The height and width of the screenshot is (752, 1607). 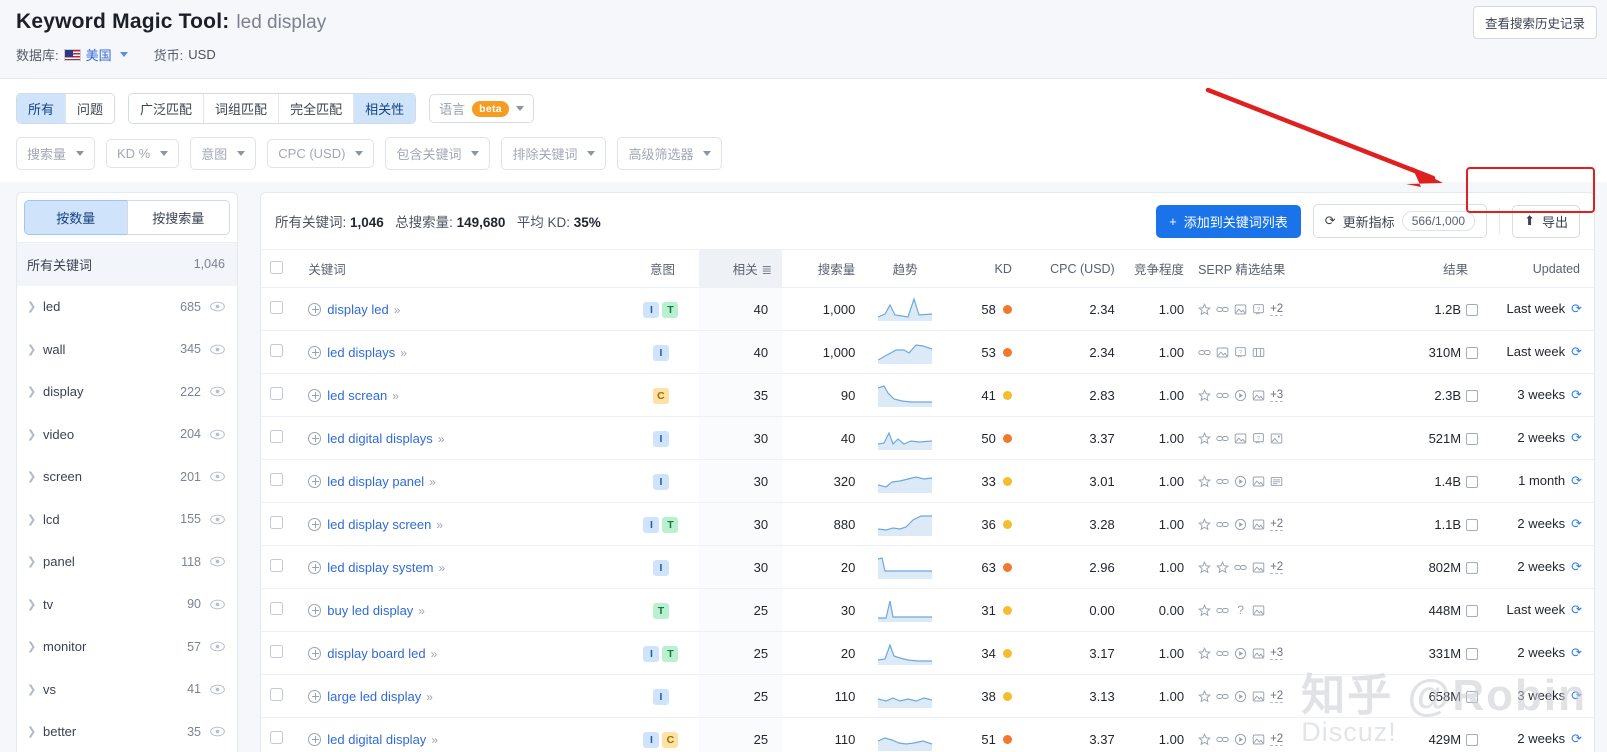 What do you see at coordinates (127, 392) in the screenshot?
I see `sidebar-item-display: ❯ display 222` at bounding box center [127, 392].